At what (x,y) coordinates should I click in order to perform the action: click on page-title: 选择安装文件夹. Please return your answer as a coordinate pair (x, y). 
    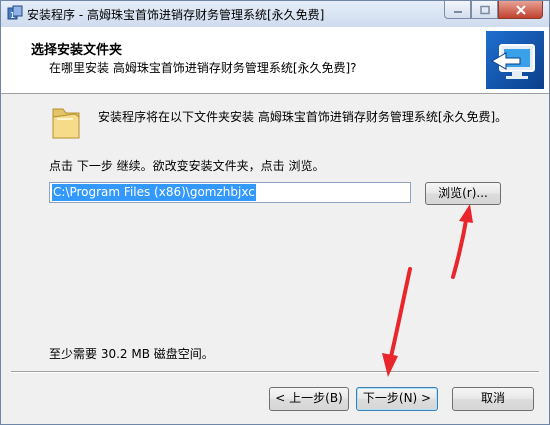
    Looking at the image, I should click on (77, 50).